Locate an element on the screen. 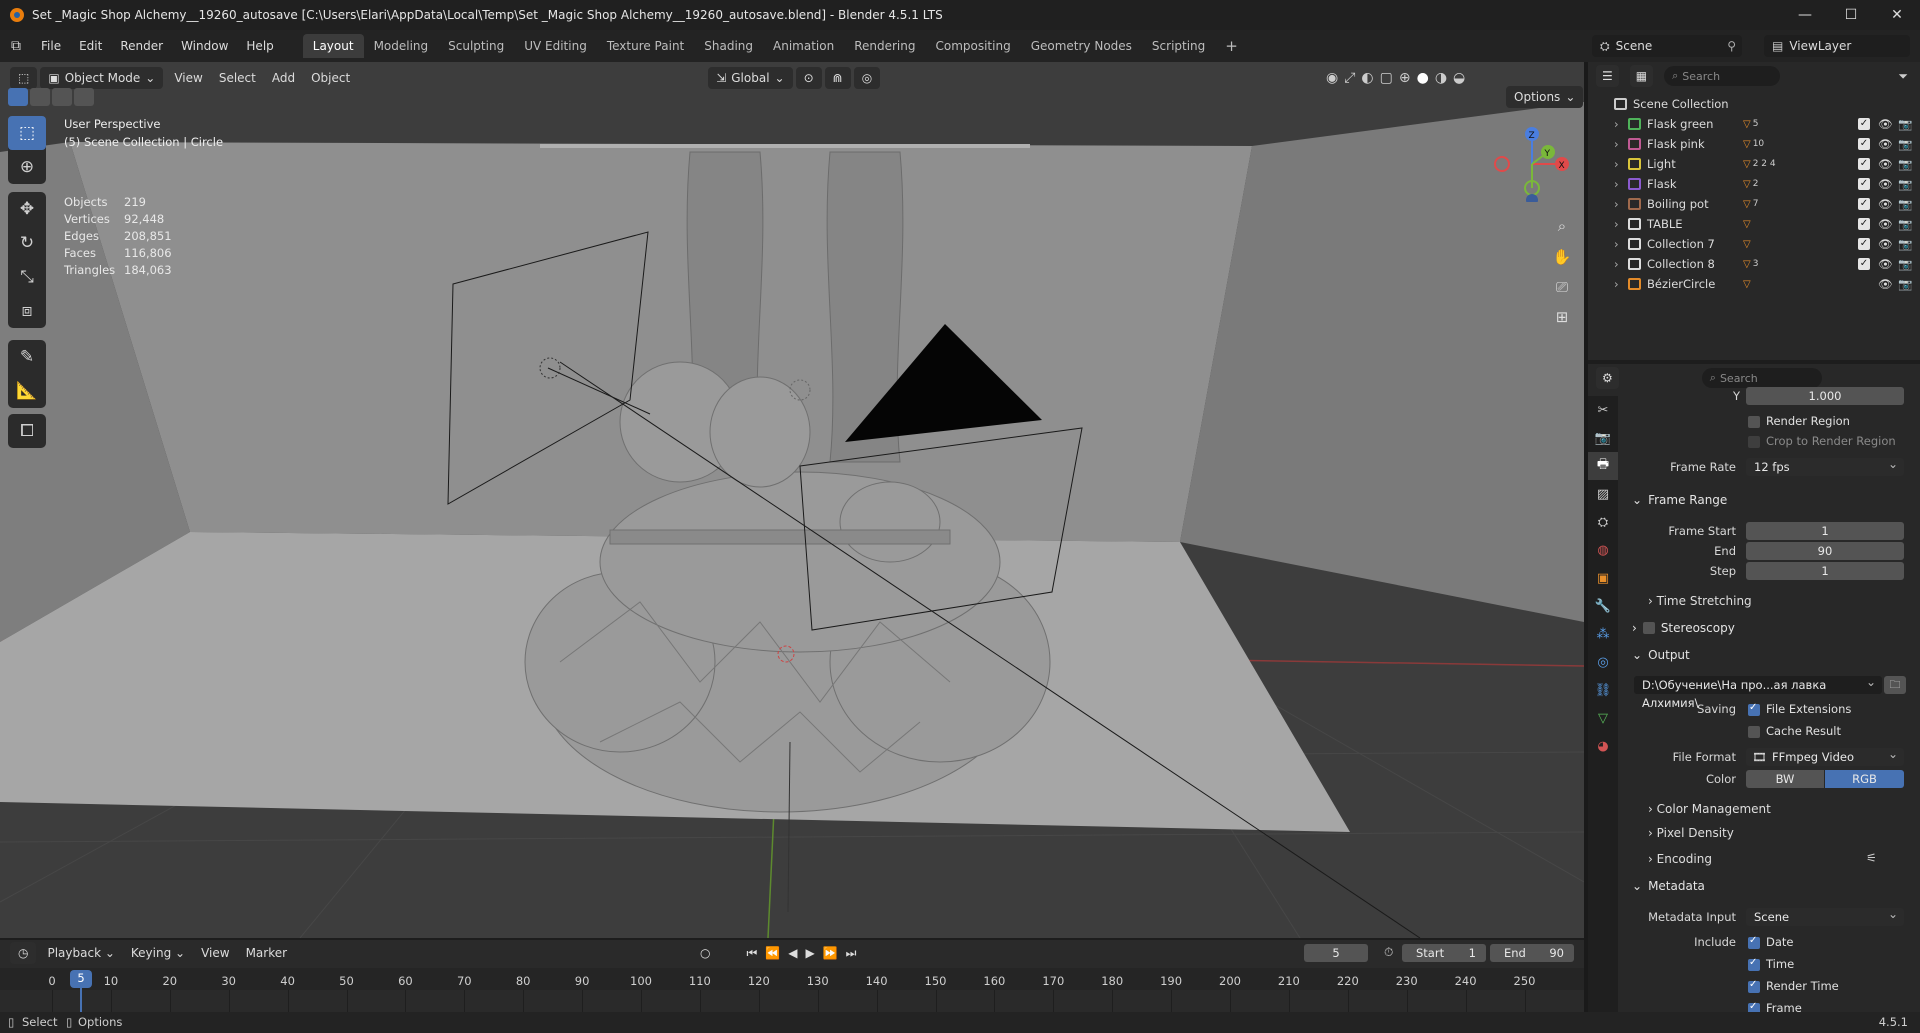  encoding-section: › Encoding is located at coordinates (1680, 859).